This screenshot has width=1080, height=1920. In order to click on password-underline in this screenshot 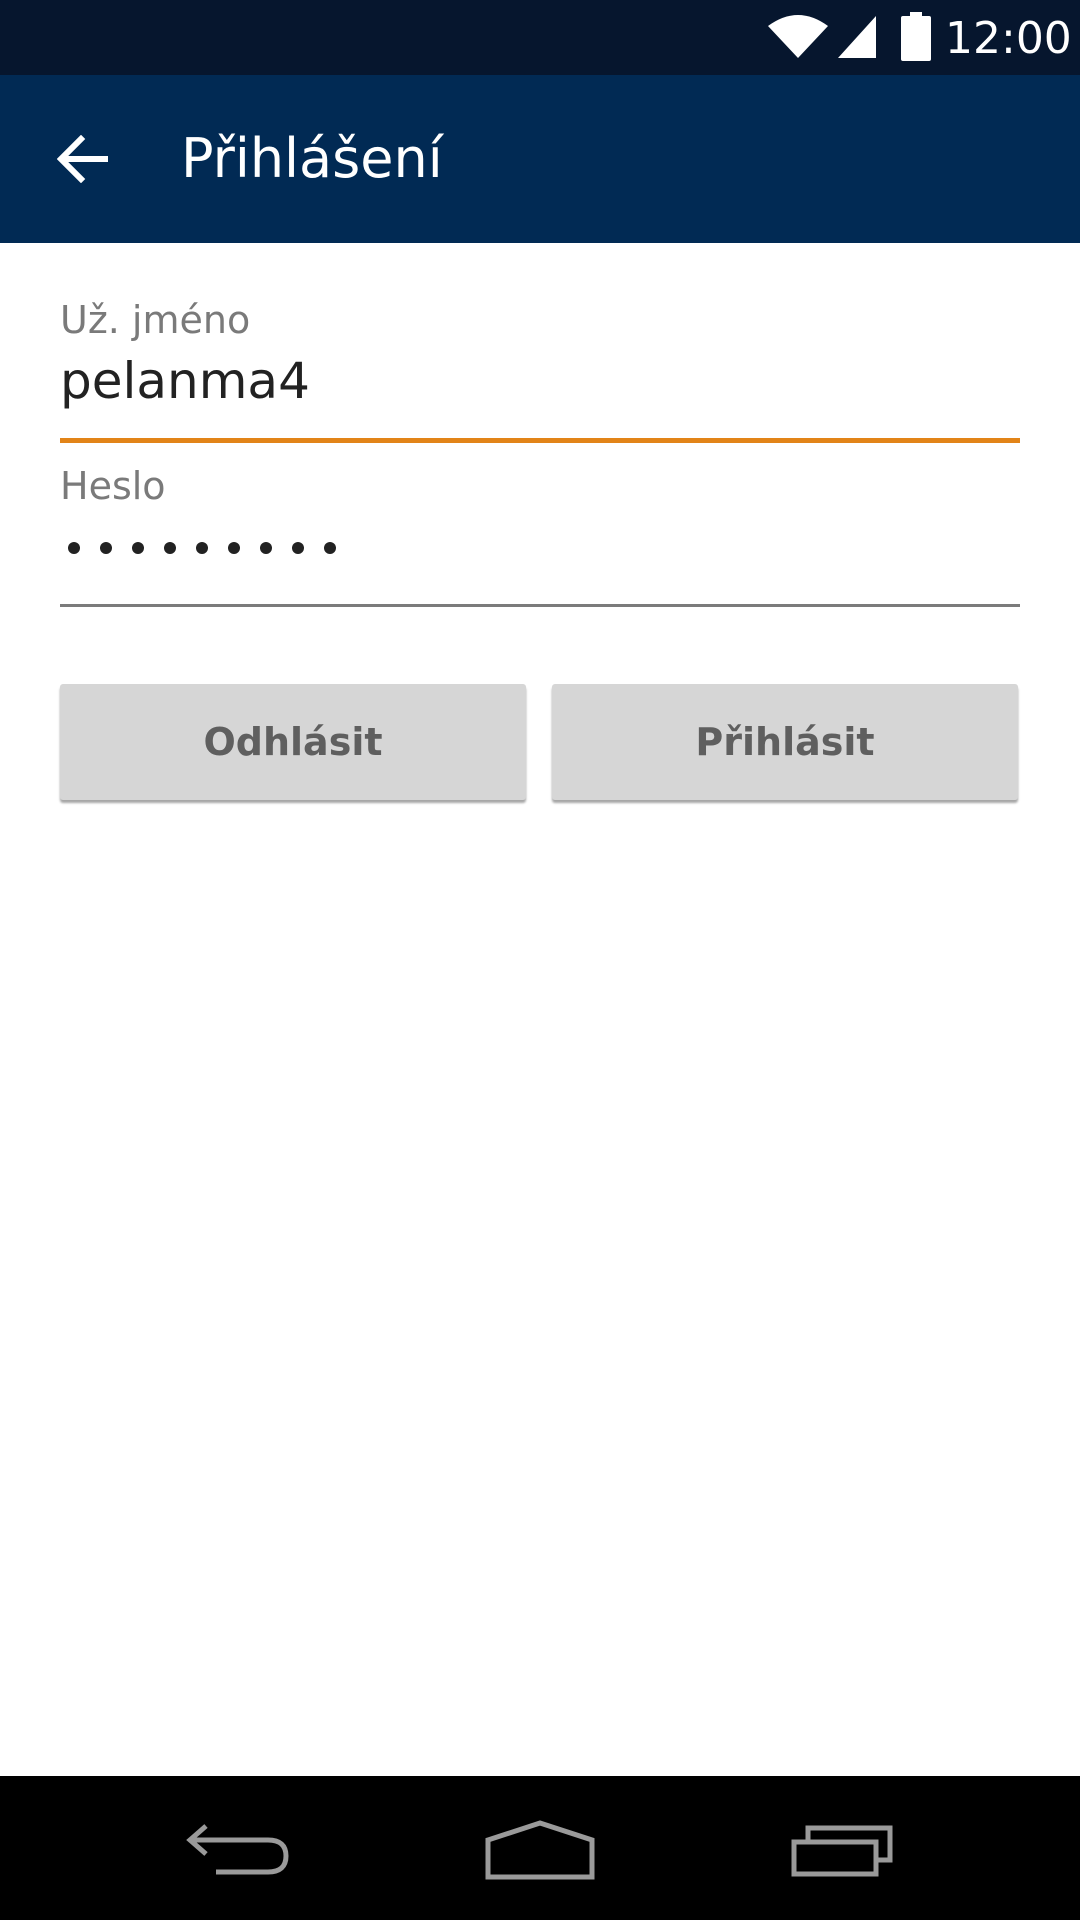, I will do `click(540, 605)`.